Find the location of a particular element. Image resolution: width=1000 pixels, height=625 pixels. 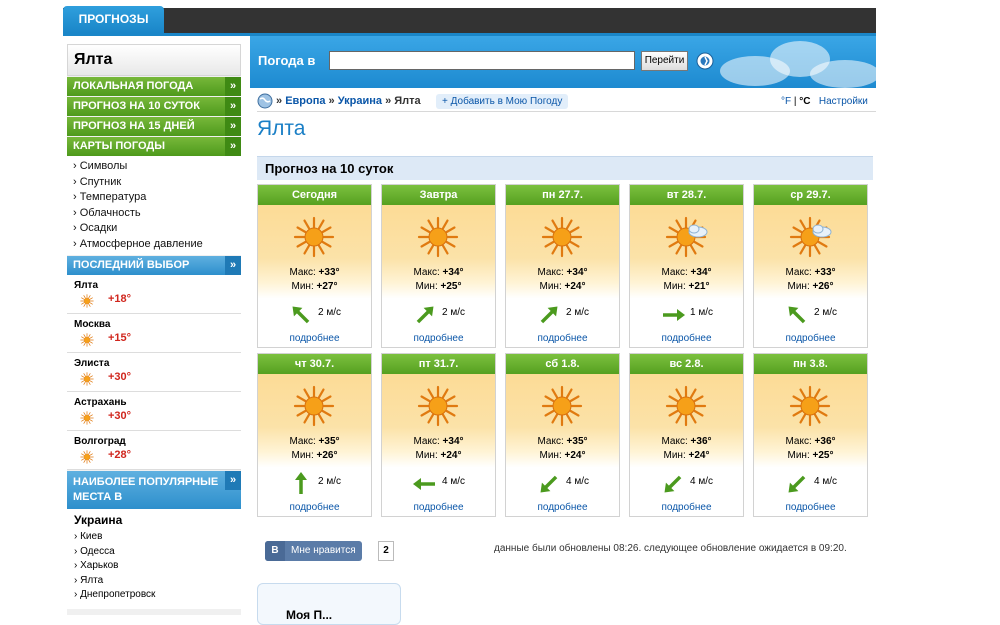

forecast-day-name: вс 2.8. is located at coordinates (686, 364).